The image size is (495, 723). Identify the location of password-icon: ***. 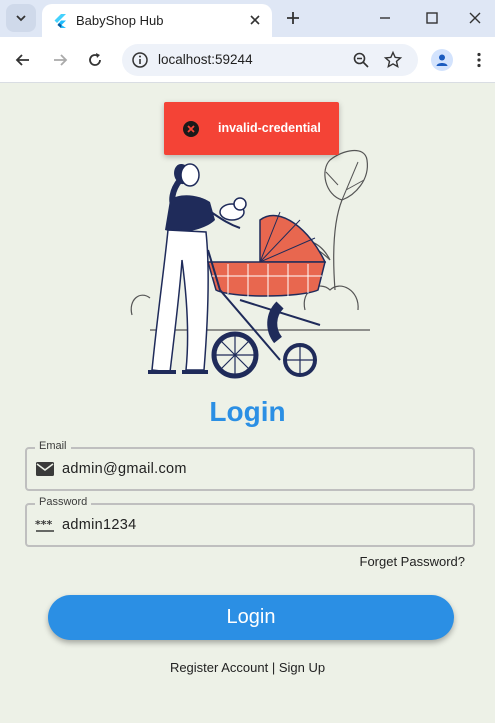
(44, 525).